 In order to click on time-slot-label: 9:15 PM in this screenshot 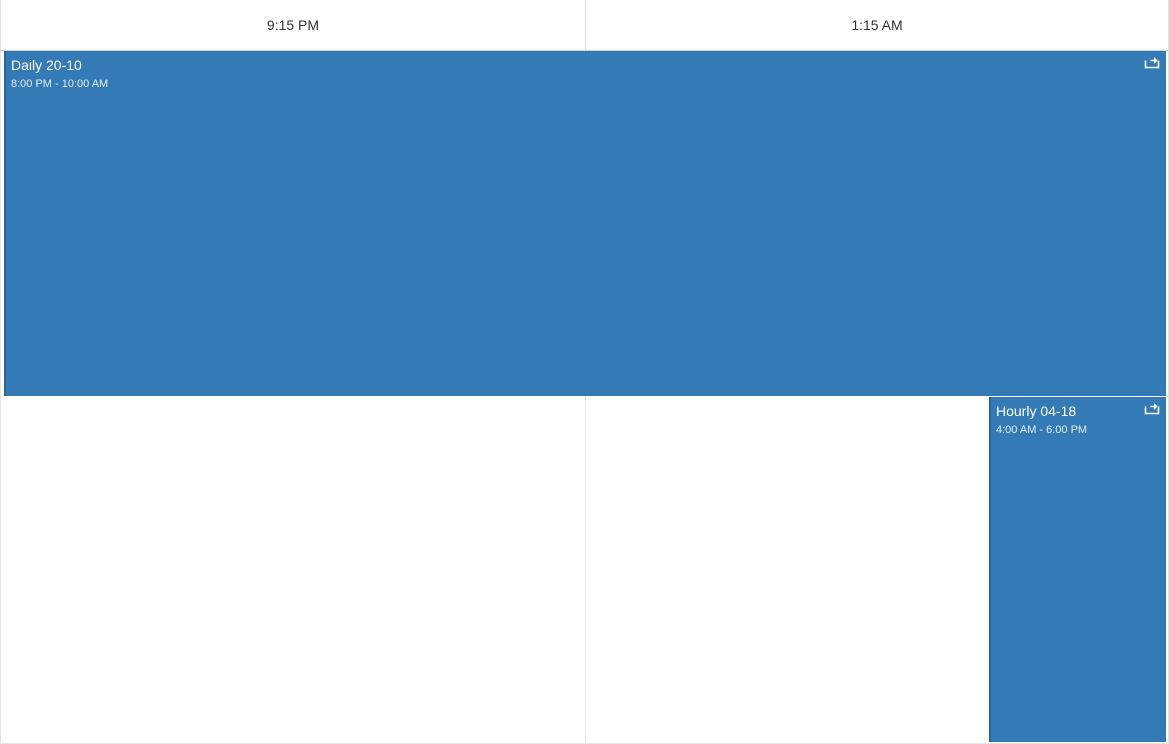, I will do `click(293, 25)`.